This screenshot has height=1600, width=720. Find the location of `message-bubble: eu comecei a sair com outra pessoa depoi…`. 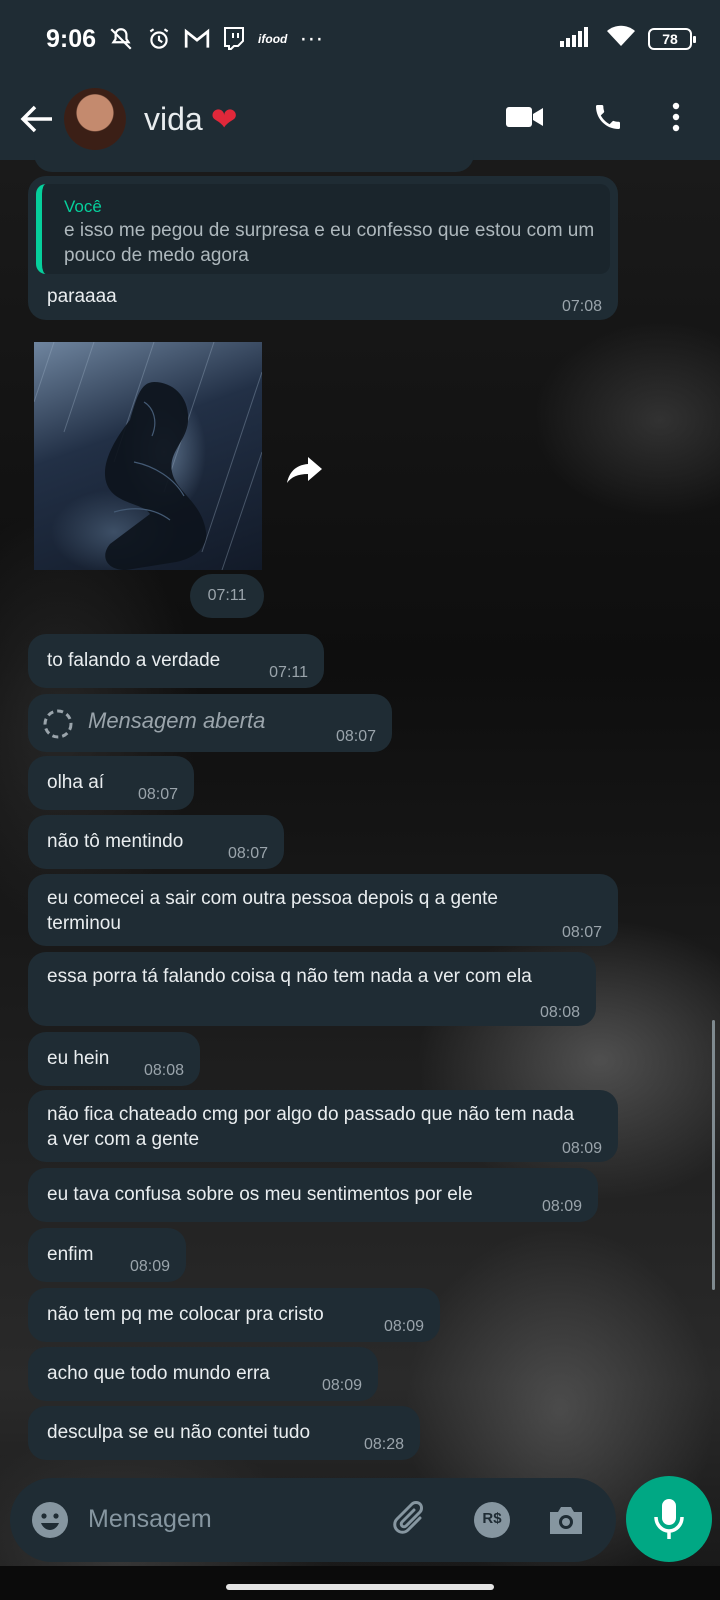

message-bubble: eu comecei a sair com outra pessoa depoi… is located at coordinates (323, 910).